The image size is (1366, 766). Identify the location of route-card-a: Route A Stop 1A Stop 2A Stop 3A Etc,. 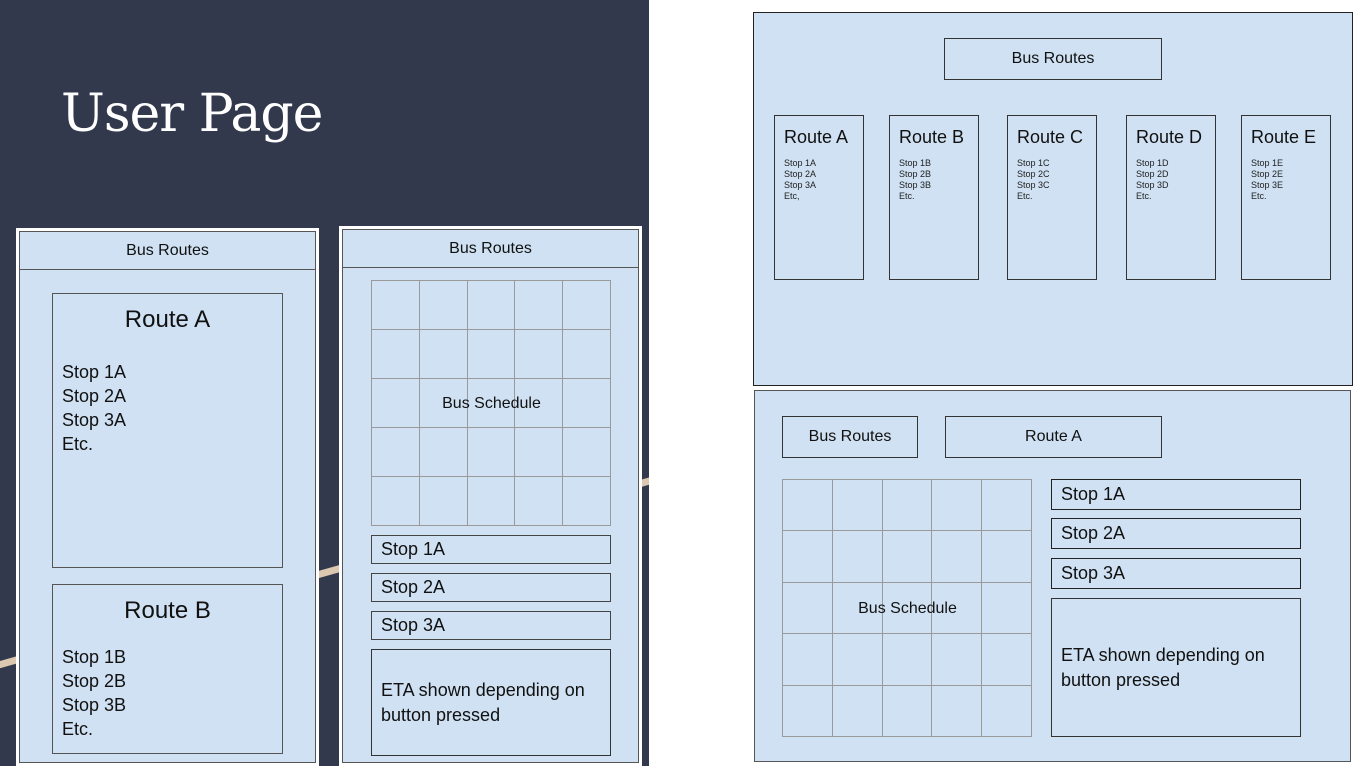
(819, 197).